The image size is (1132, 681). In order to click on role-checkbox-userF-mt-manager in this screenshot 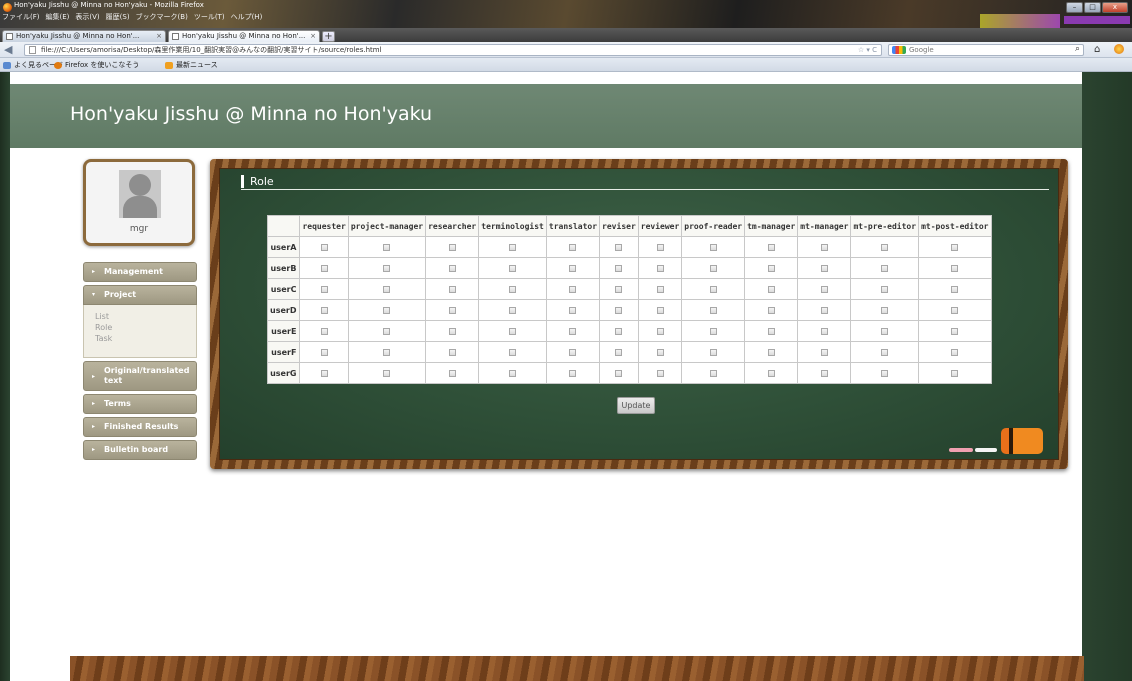, I will do `click(824, 352)`.